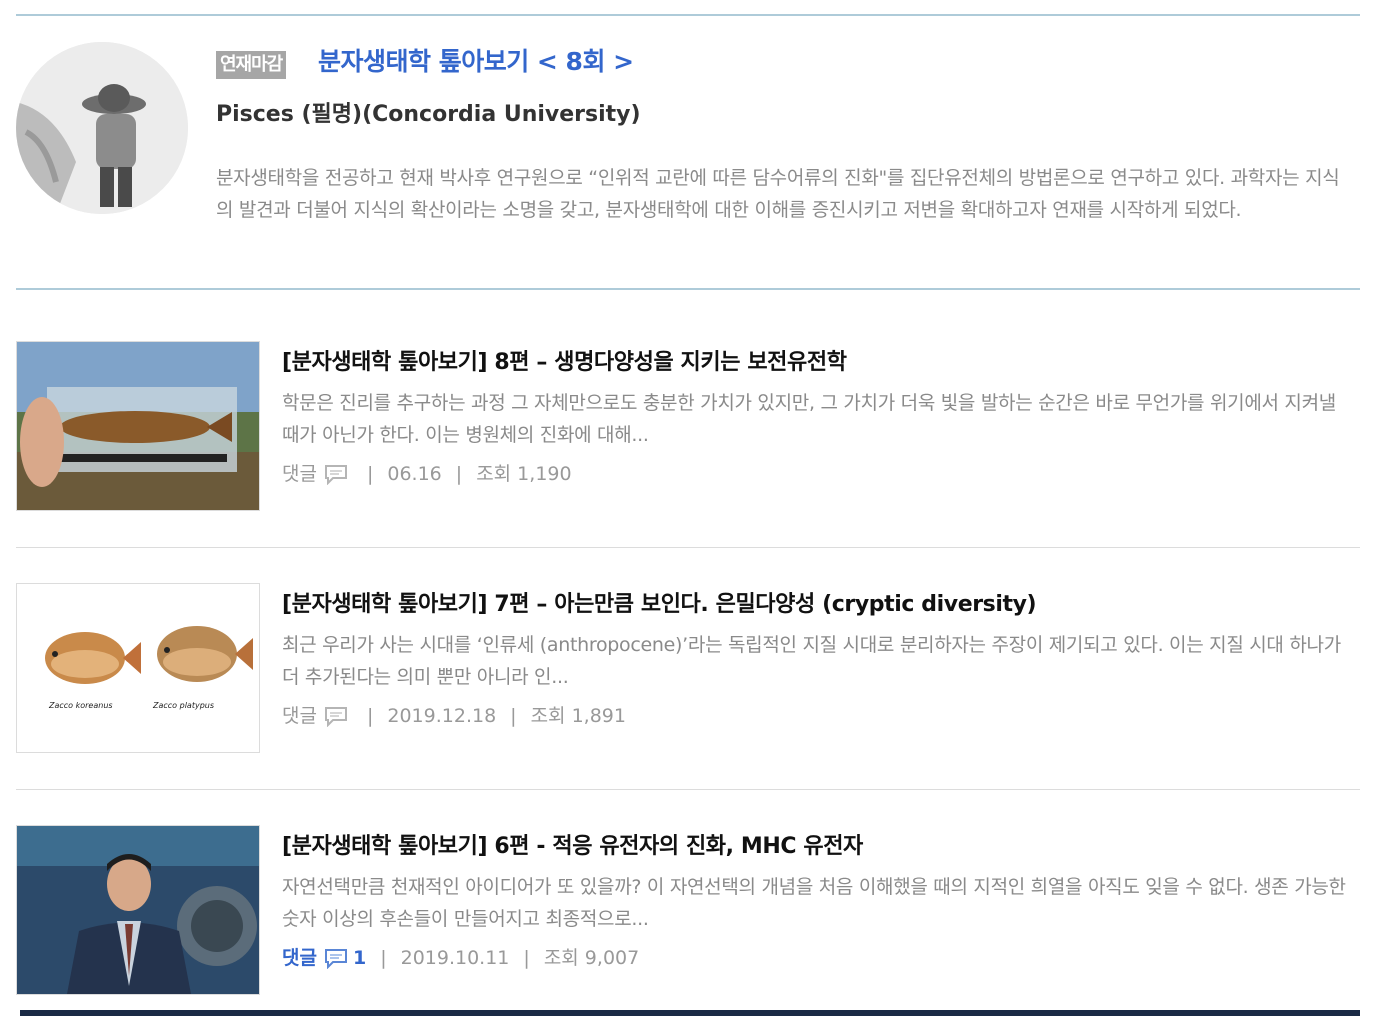  I want to click on article-meta: 댓글 | 2019.12.18 | 조회 1,891, so click(454, 716).